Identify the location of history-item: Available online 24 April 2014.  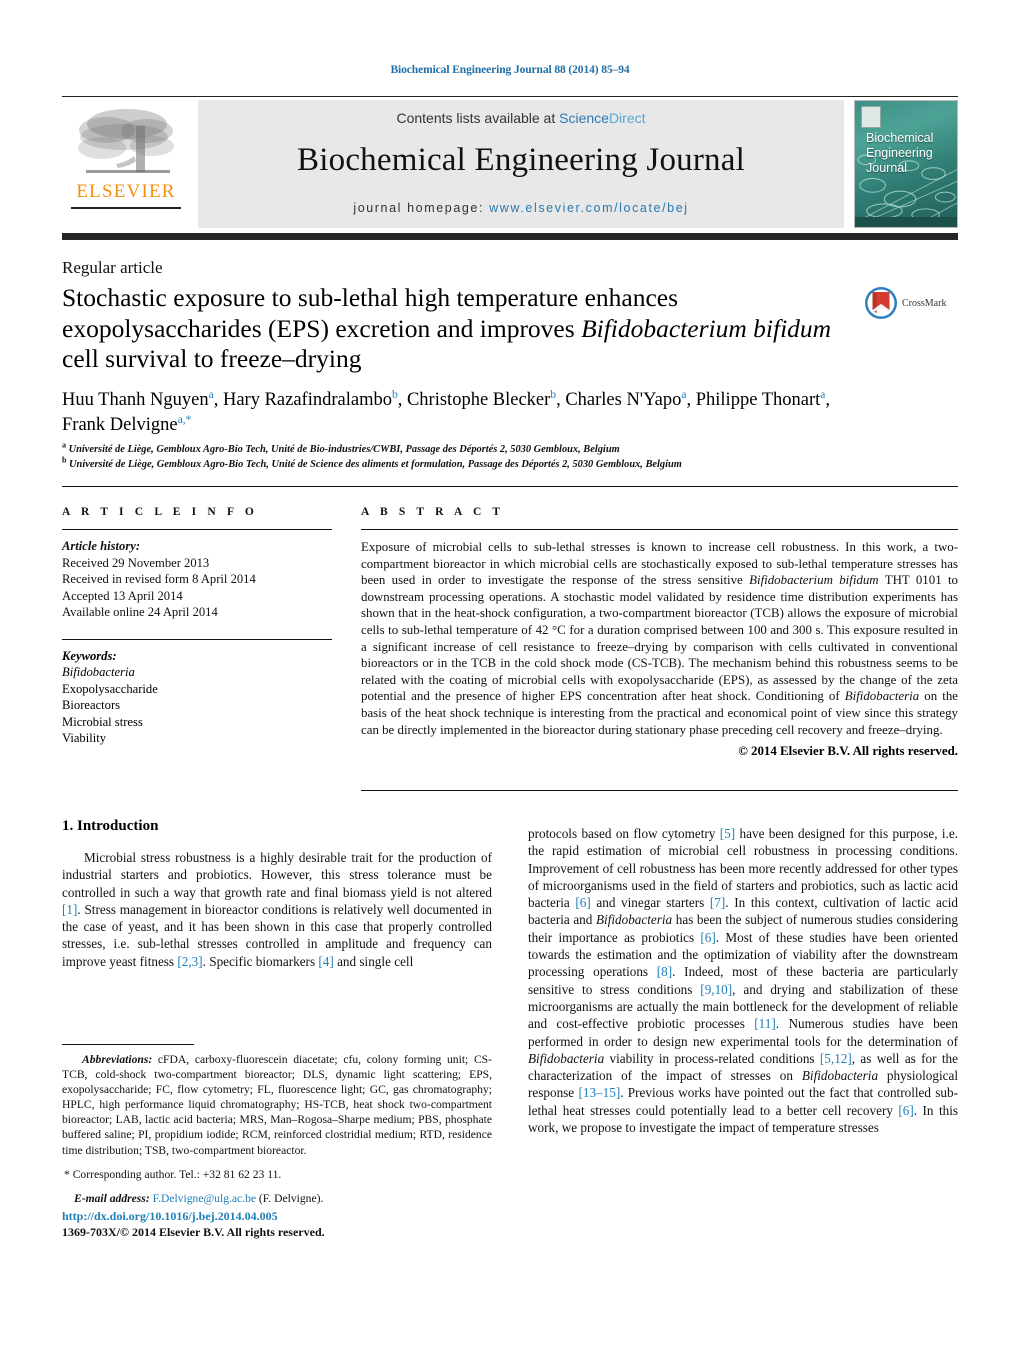
(140, 612).